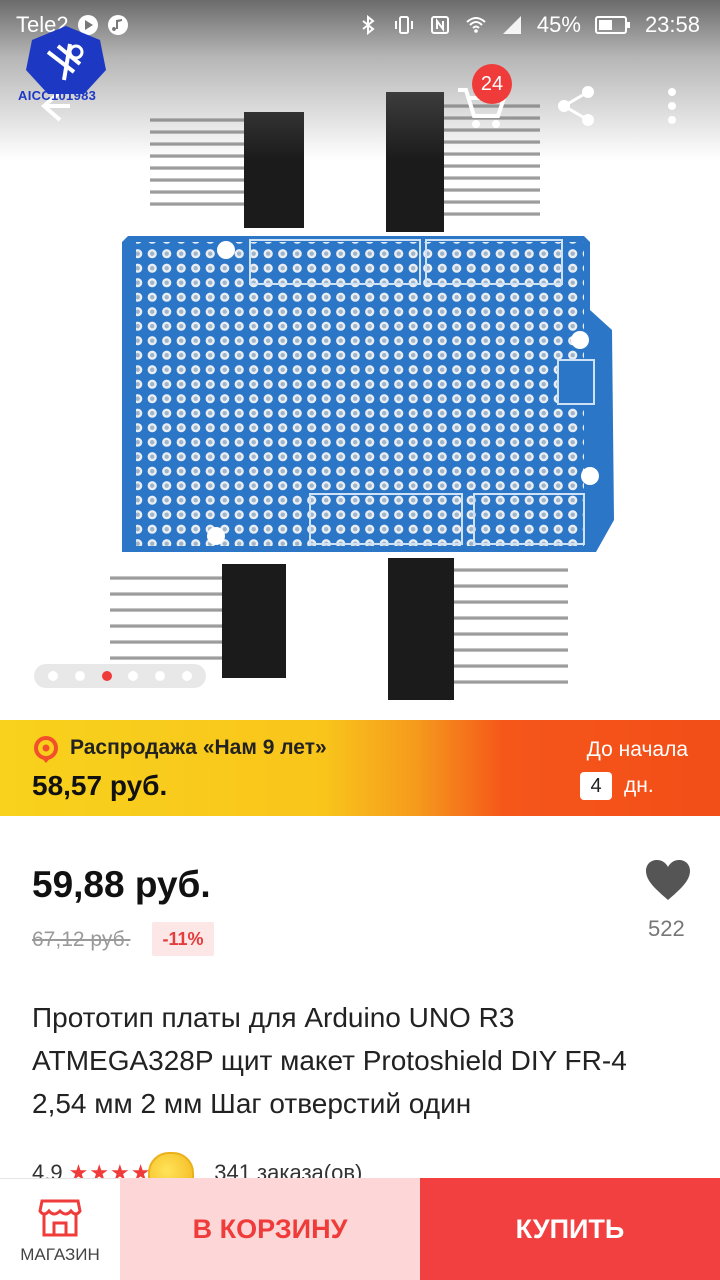 The height and width of the screenshot is (1280, 720). I want to click on promo-days-unit: дн., so click(639, 785).